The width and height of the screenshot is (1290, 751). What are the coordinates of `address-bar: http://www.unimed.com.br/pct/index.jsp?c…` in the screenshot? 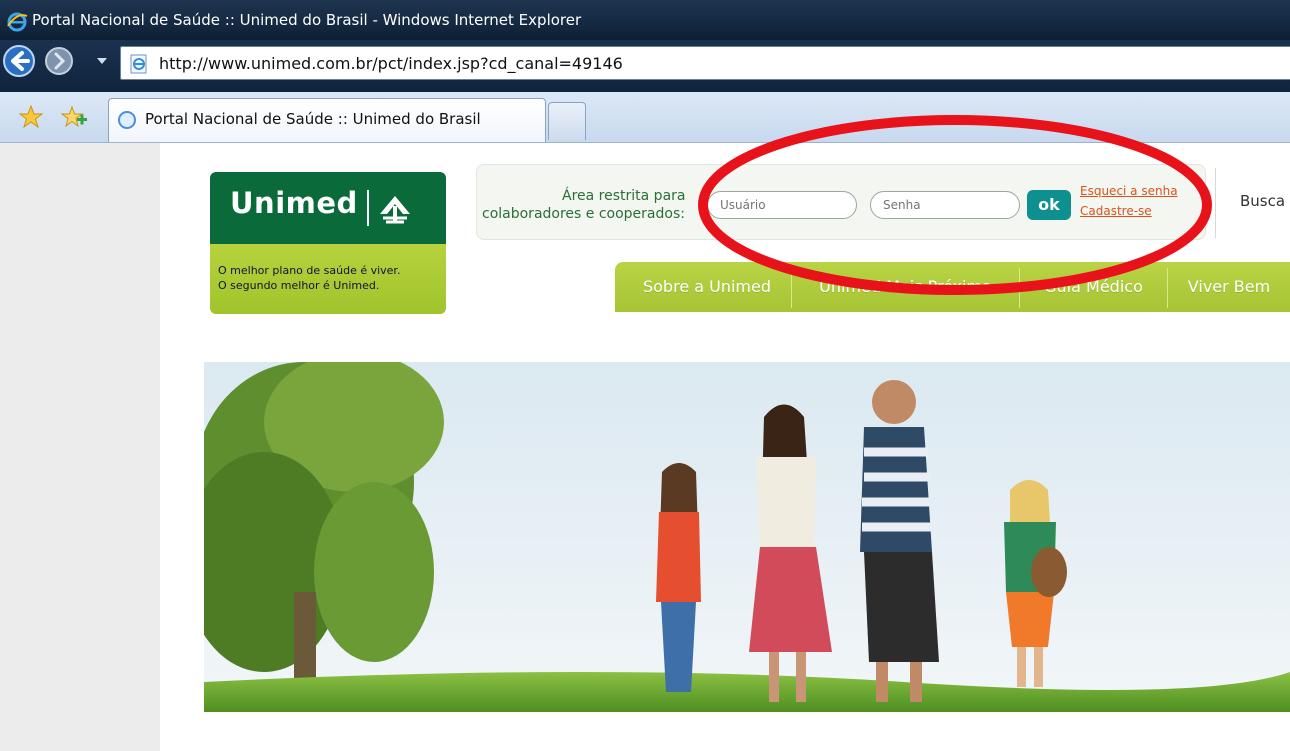 It's located at (705, 63).